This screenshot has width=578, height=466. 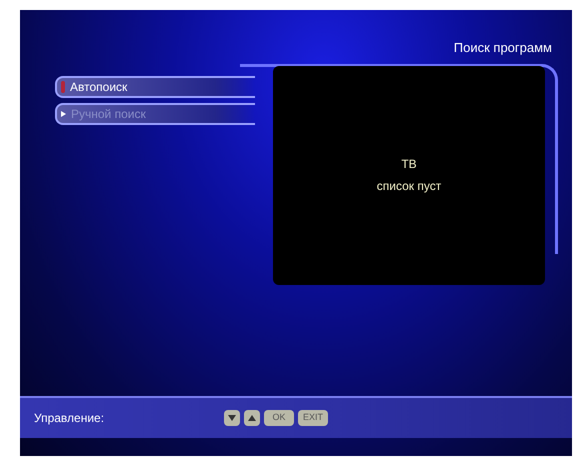 I want to click on control-label: Управление:, so click(x=70, y=418).